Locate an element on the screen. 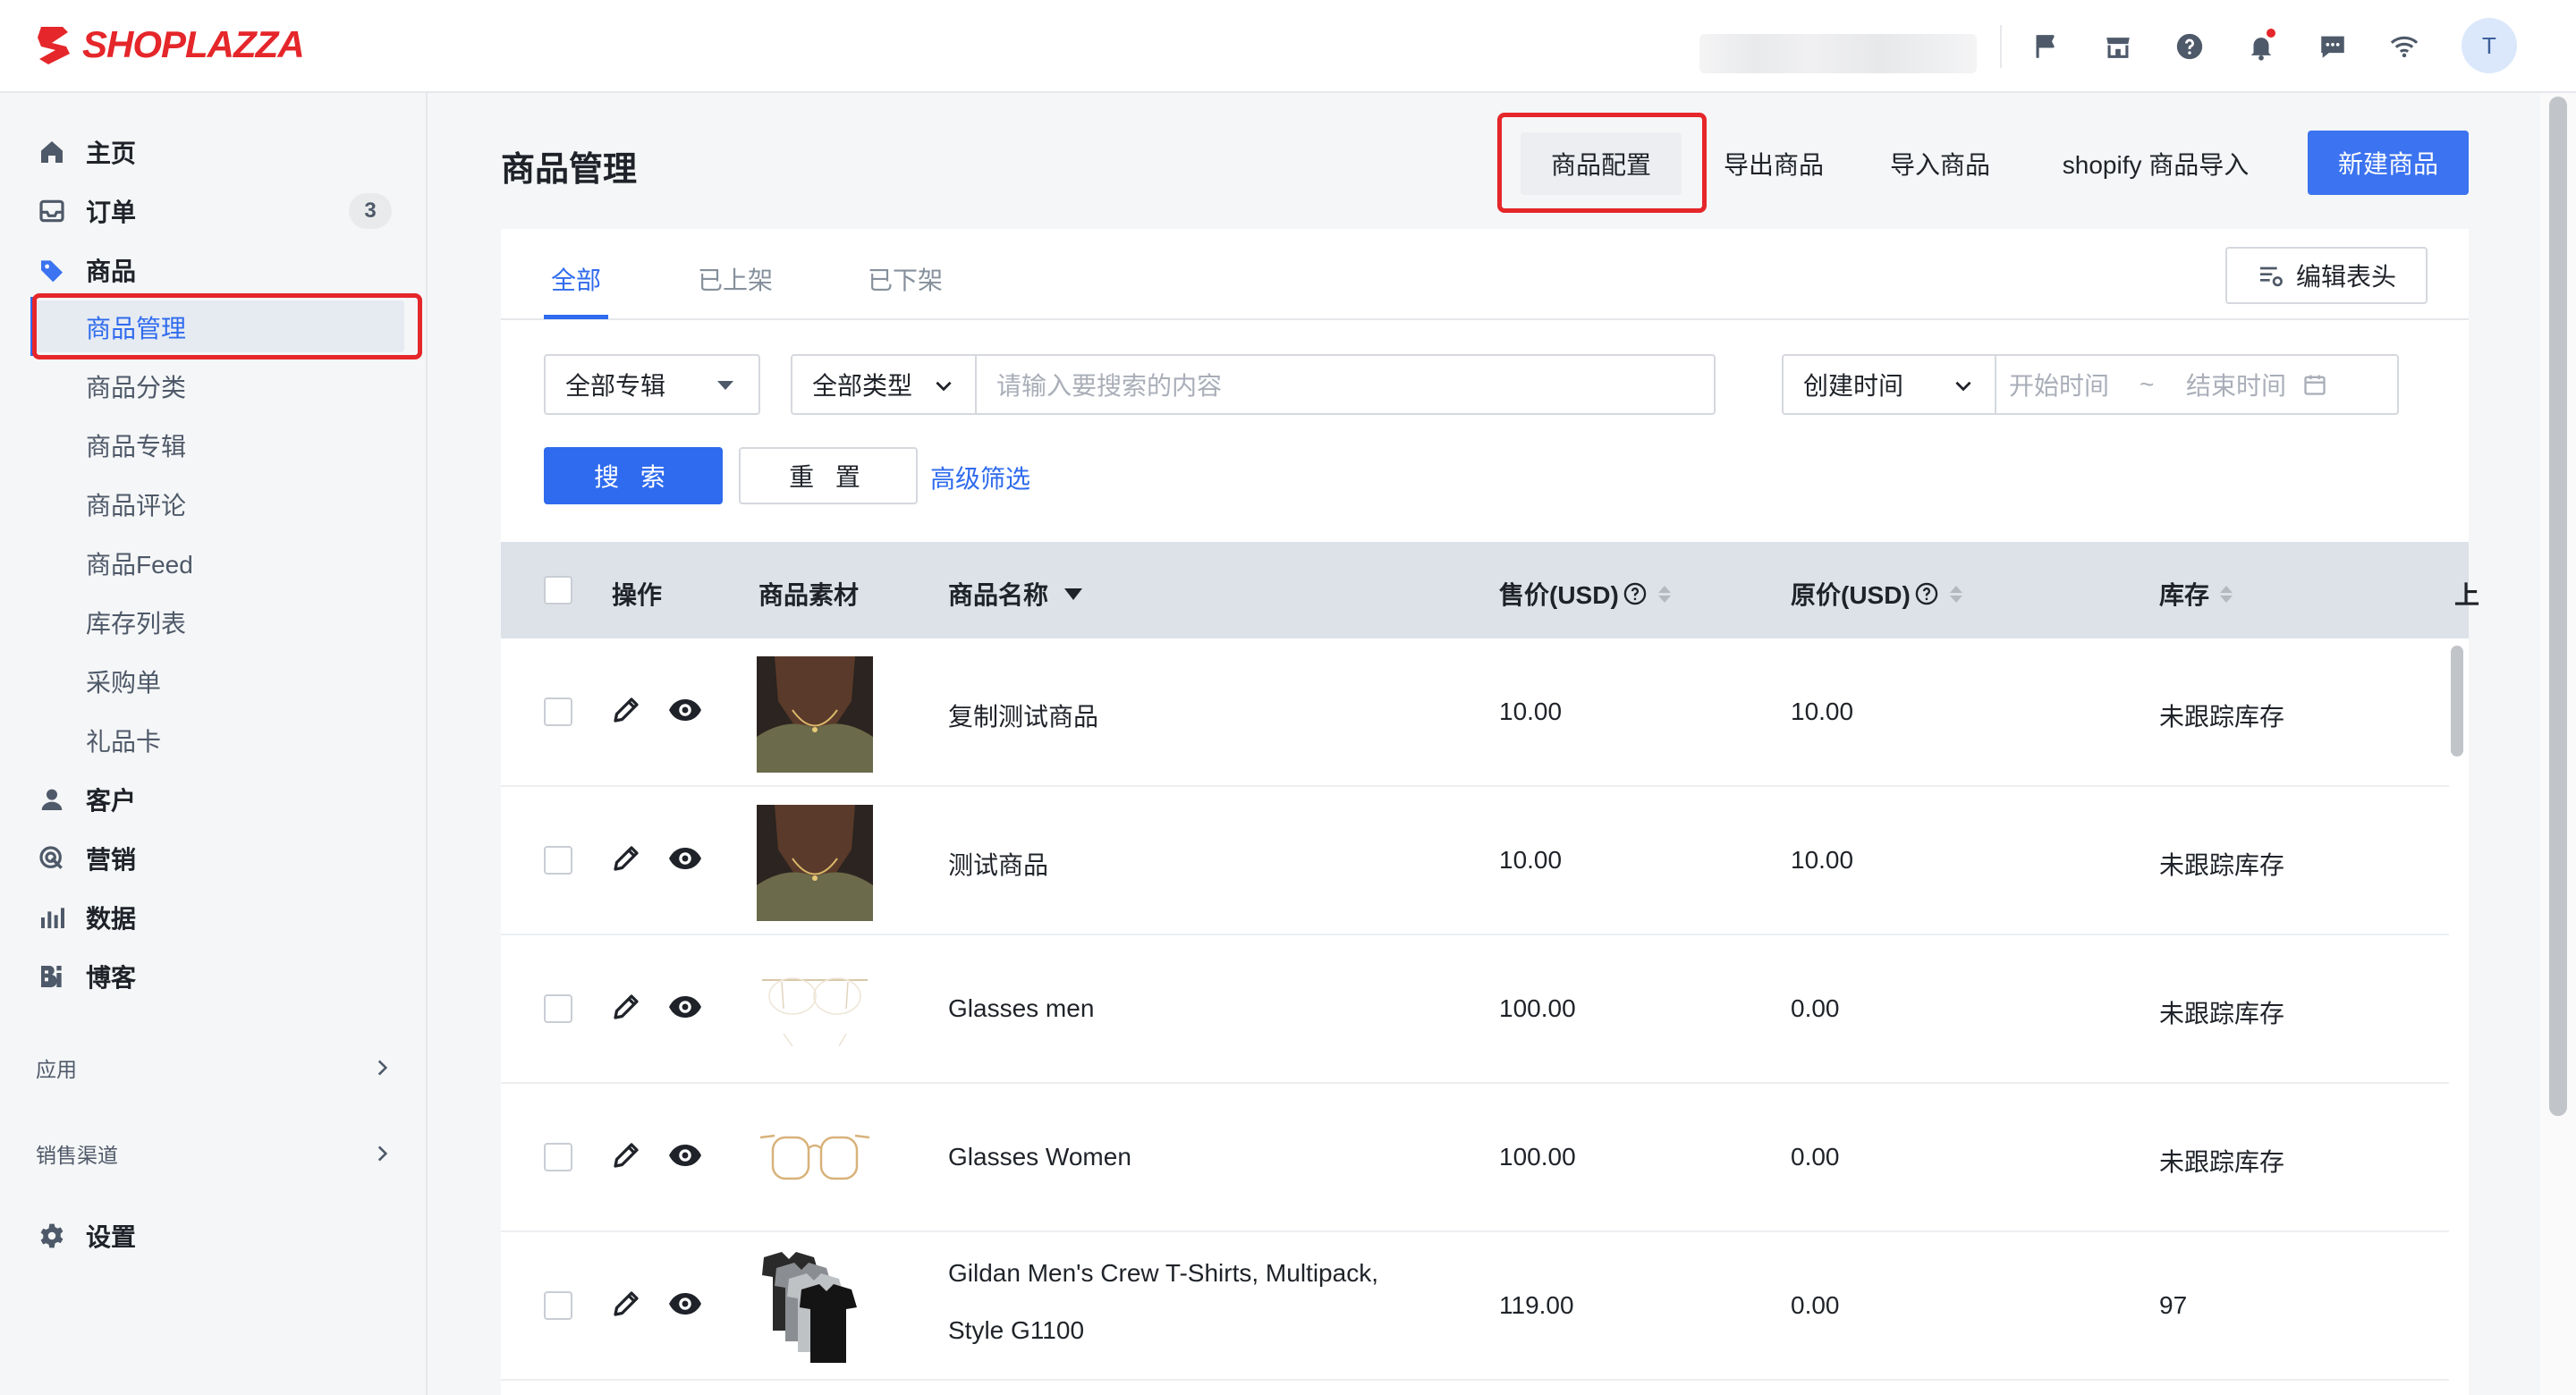 The height and width of the screenshot is (1395, 2576). sidebar-item-customers: 客户 is located at coordinates (215, 799).